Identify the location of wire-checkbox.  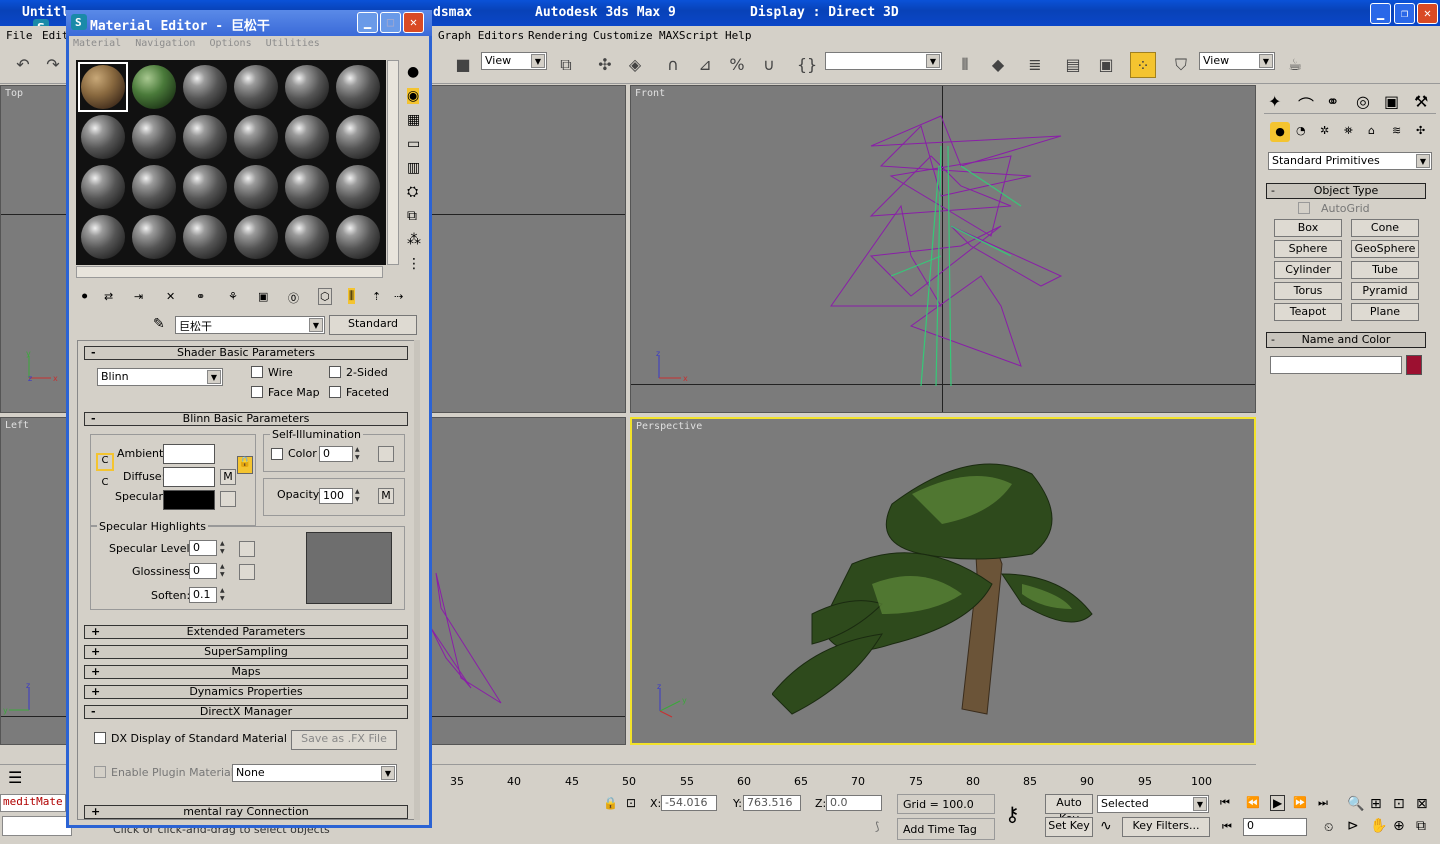
(257, 372).